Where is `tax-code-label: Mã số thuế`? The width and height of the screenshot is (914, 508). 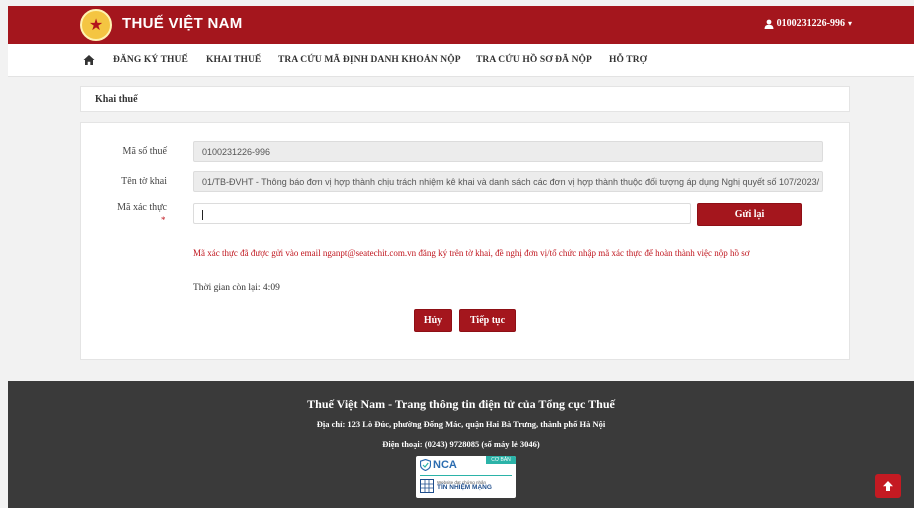
tax-code-label: Mã số thuế is located at coordinates (144, 151).